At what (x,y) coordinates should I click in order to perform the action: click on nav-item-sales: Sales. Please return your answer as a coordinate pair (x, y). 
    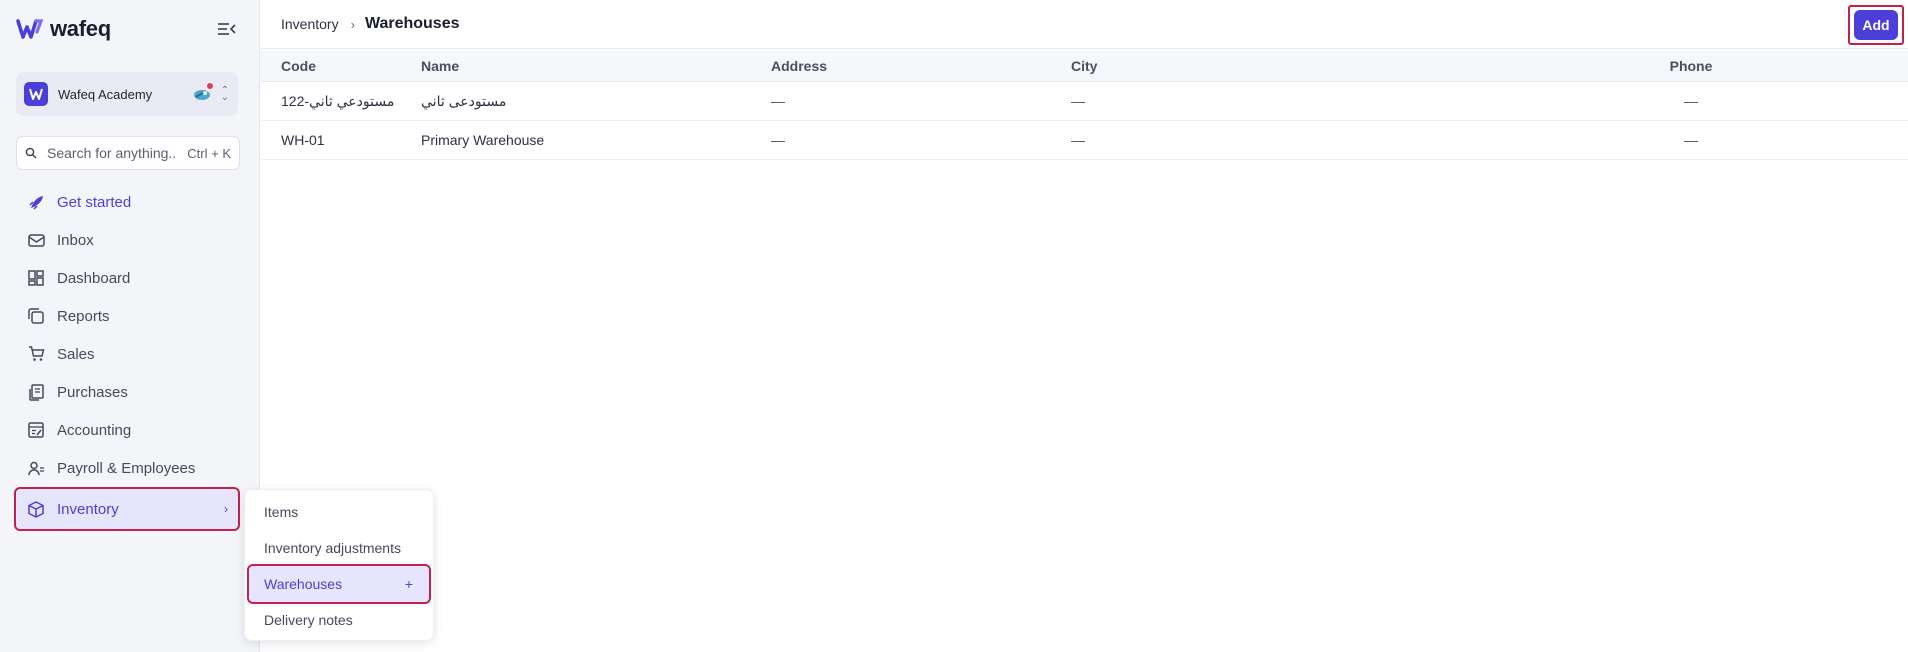
    Looking at the image, I should click on (127, 354).